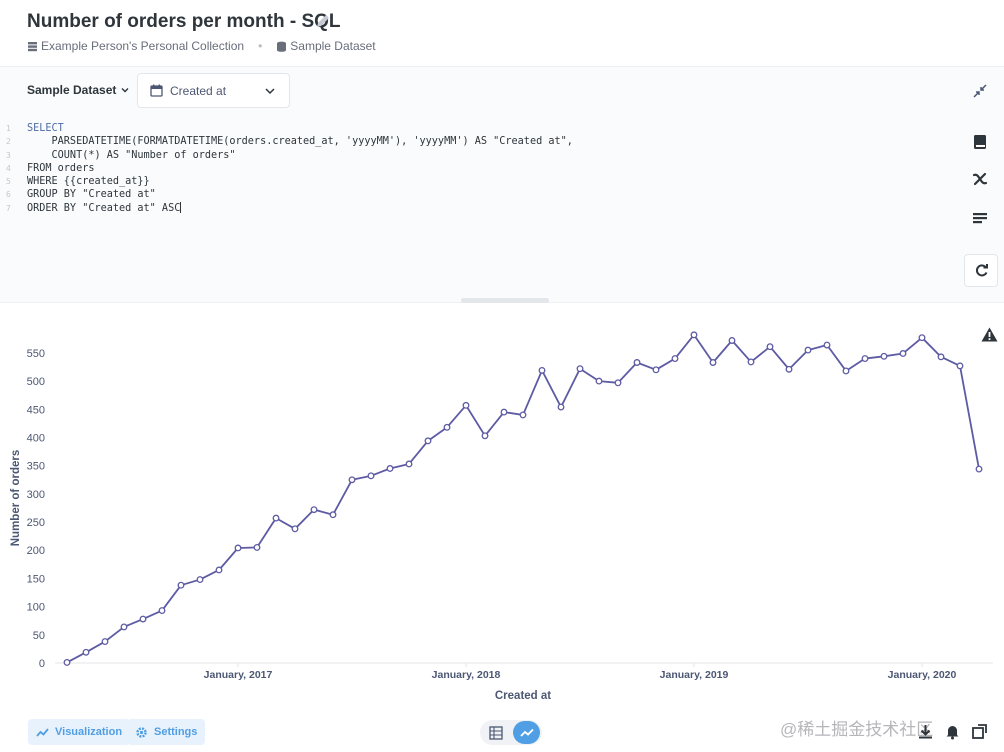 Image resolution: width=1004 pixels, height=752 pixels. Describe the element at coordinates (36, 410) in the screenshot. I see `y-tick-label: 450` at that location.